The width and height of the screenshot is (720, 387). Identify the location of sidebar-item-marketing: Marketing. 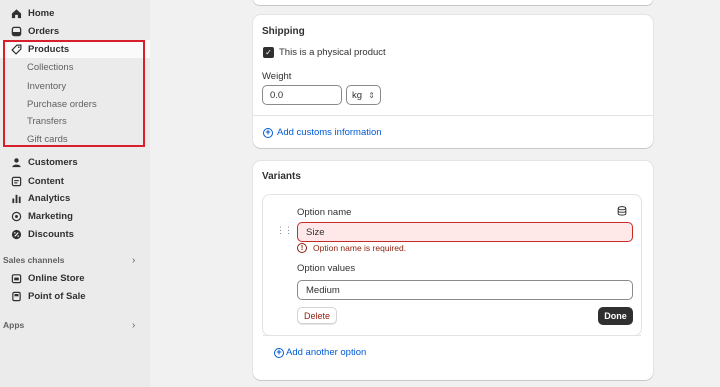
(75, 216).